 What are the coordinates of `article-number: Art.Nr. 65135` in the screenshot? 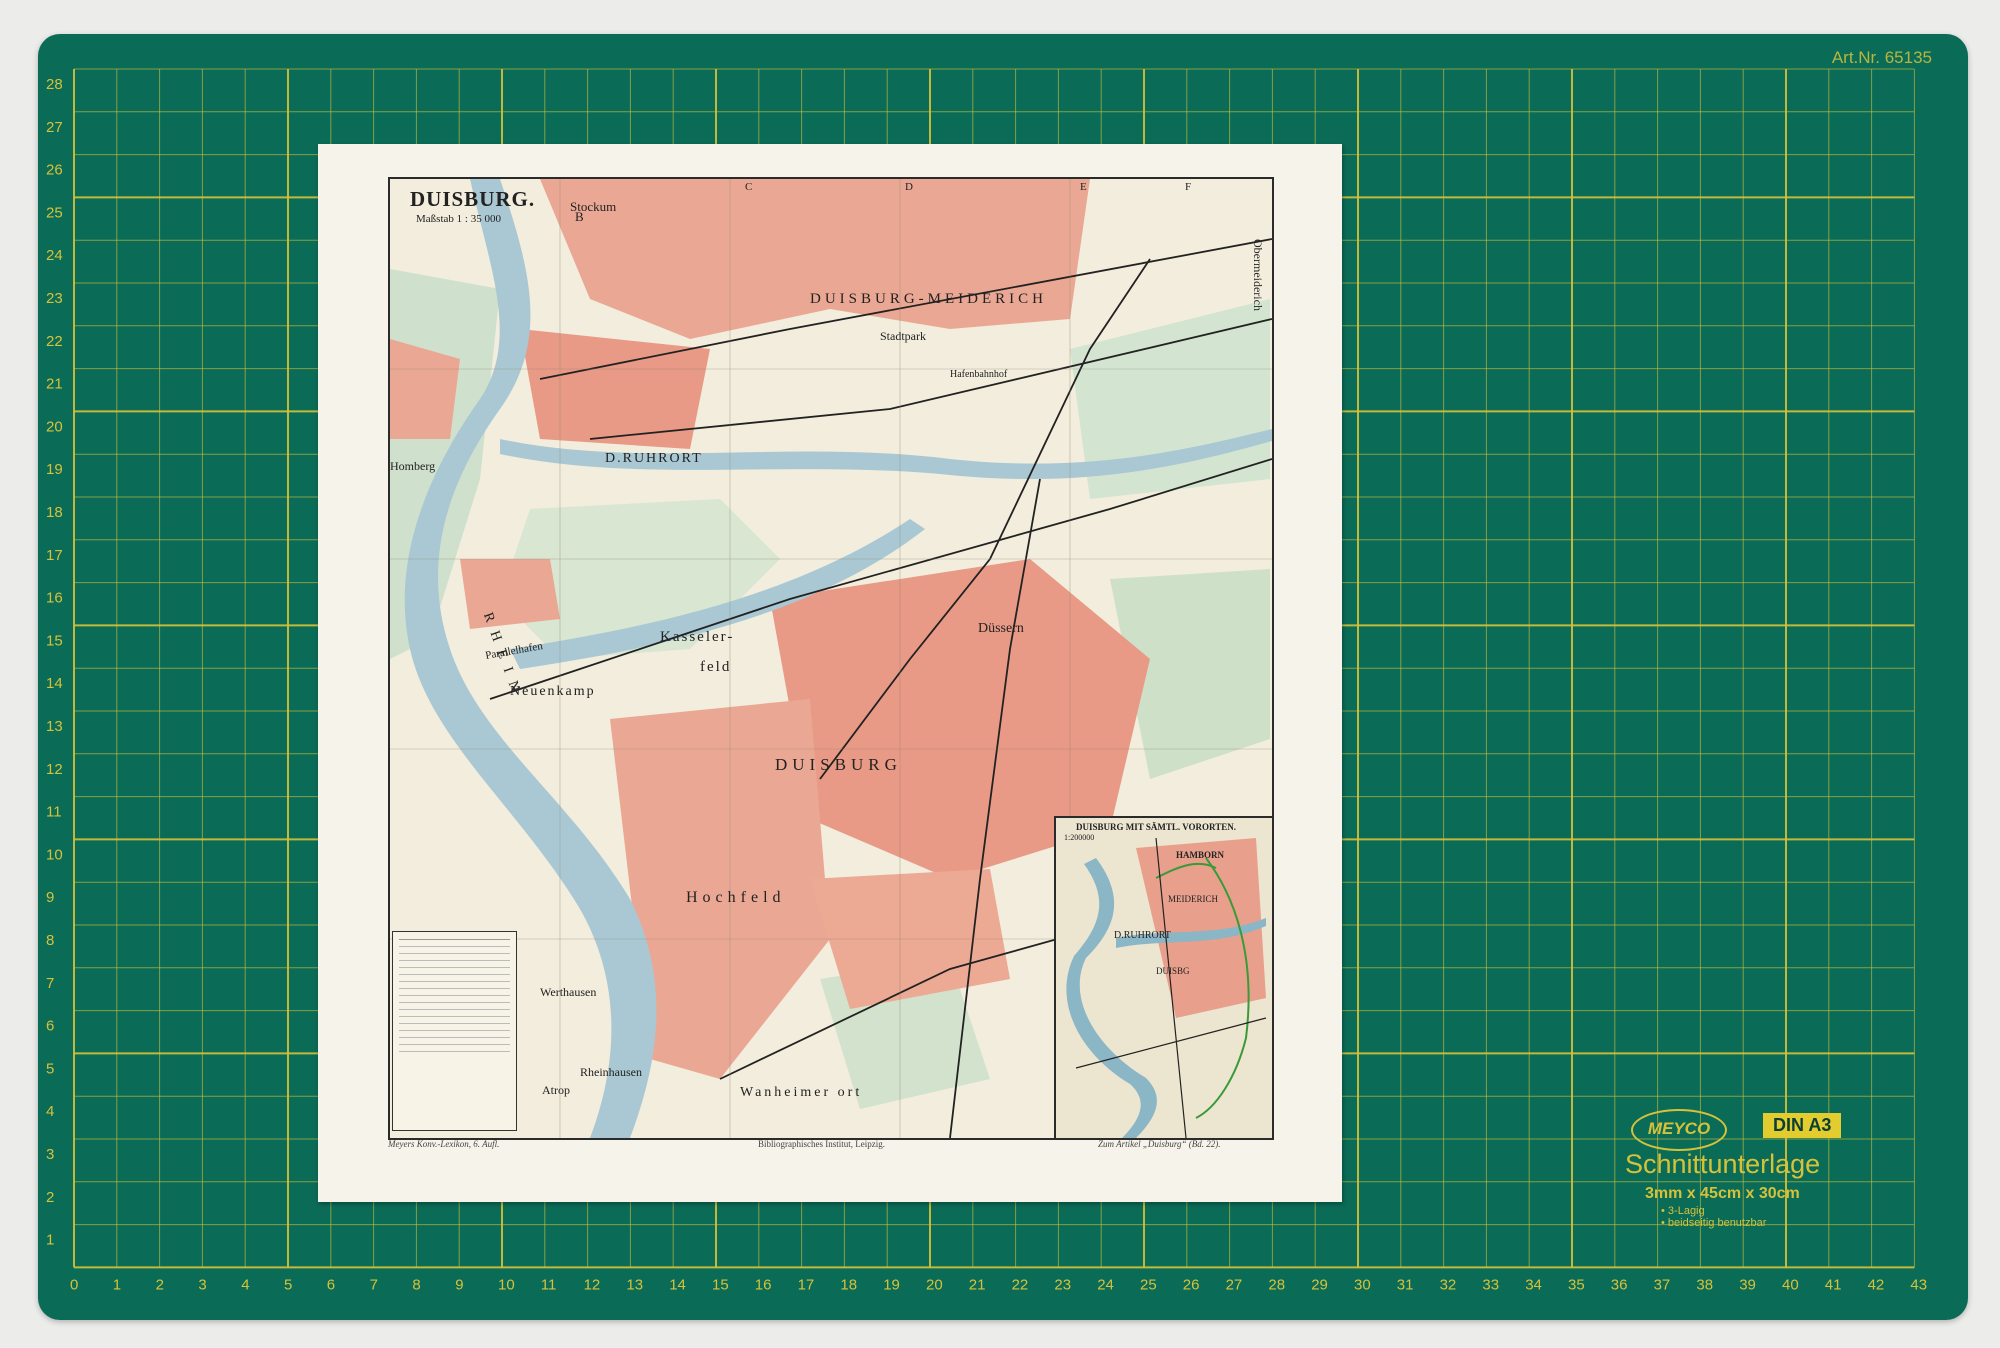 It's located at (1881, 57).